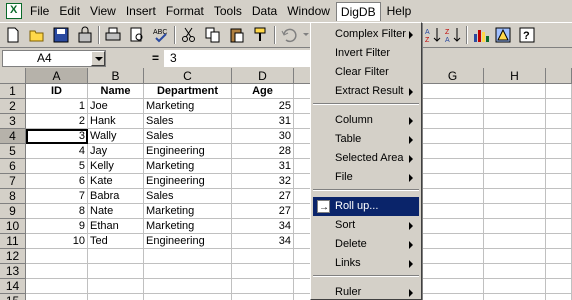  Describe the element at coordinates (116, 181) in the screenshot. I see `table-cell: Kate` at that location.